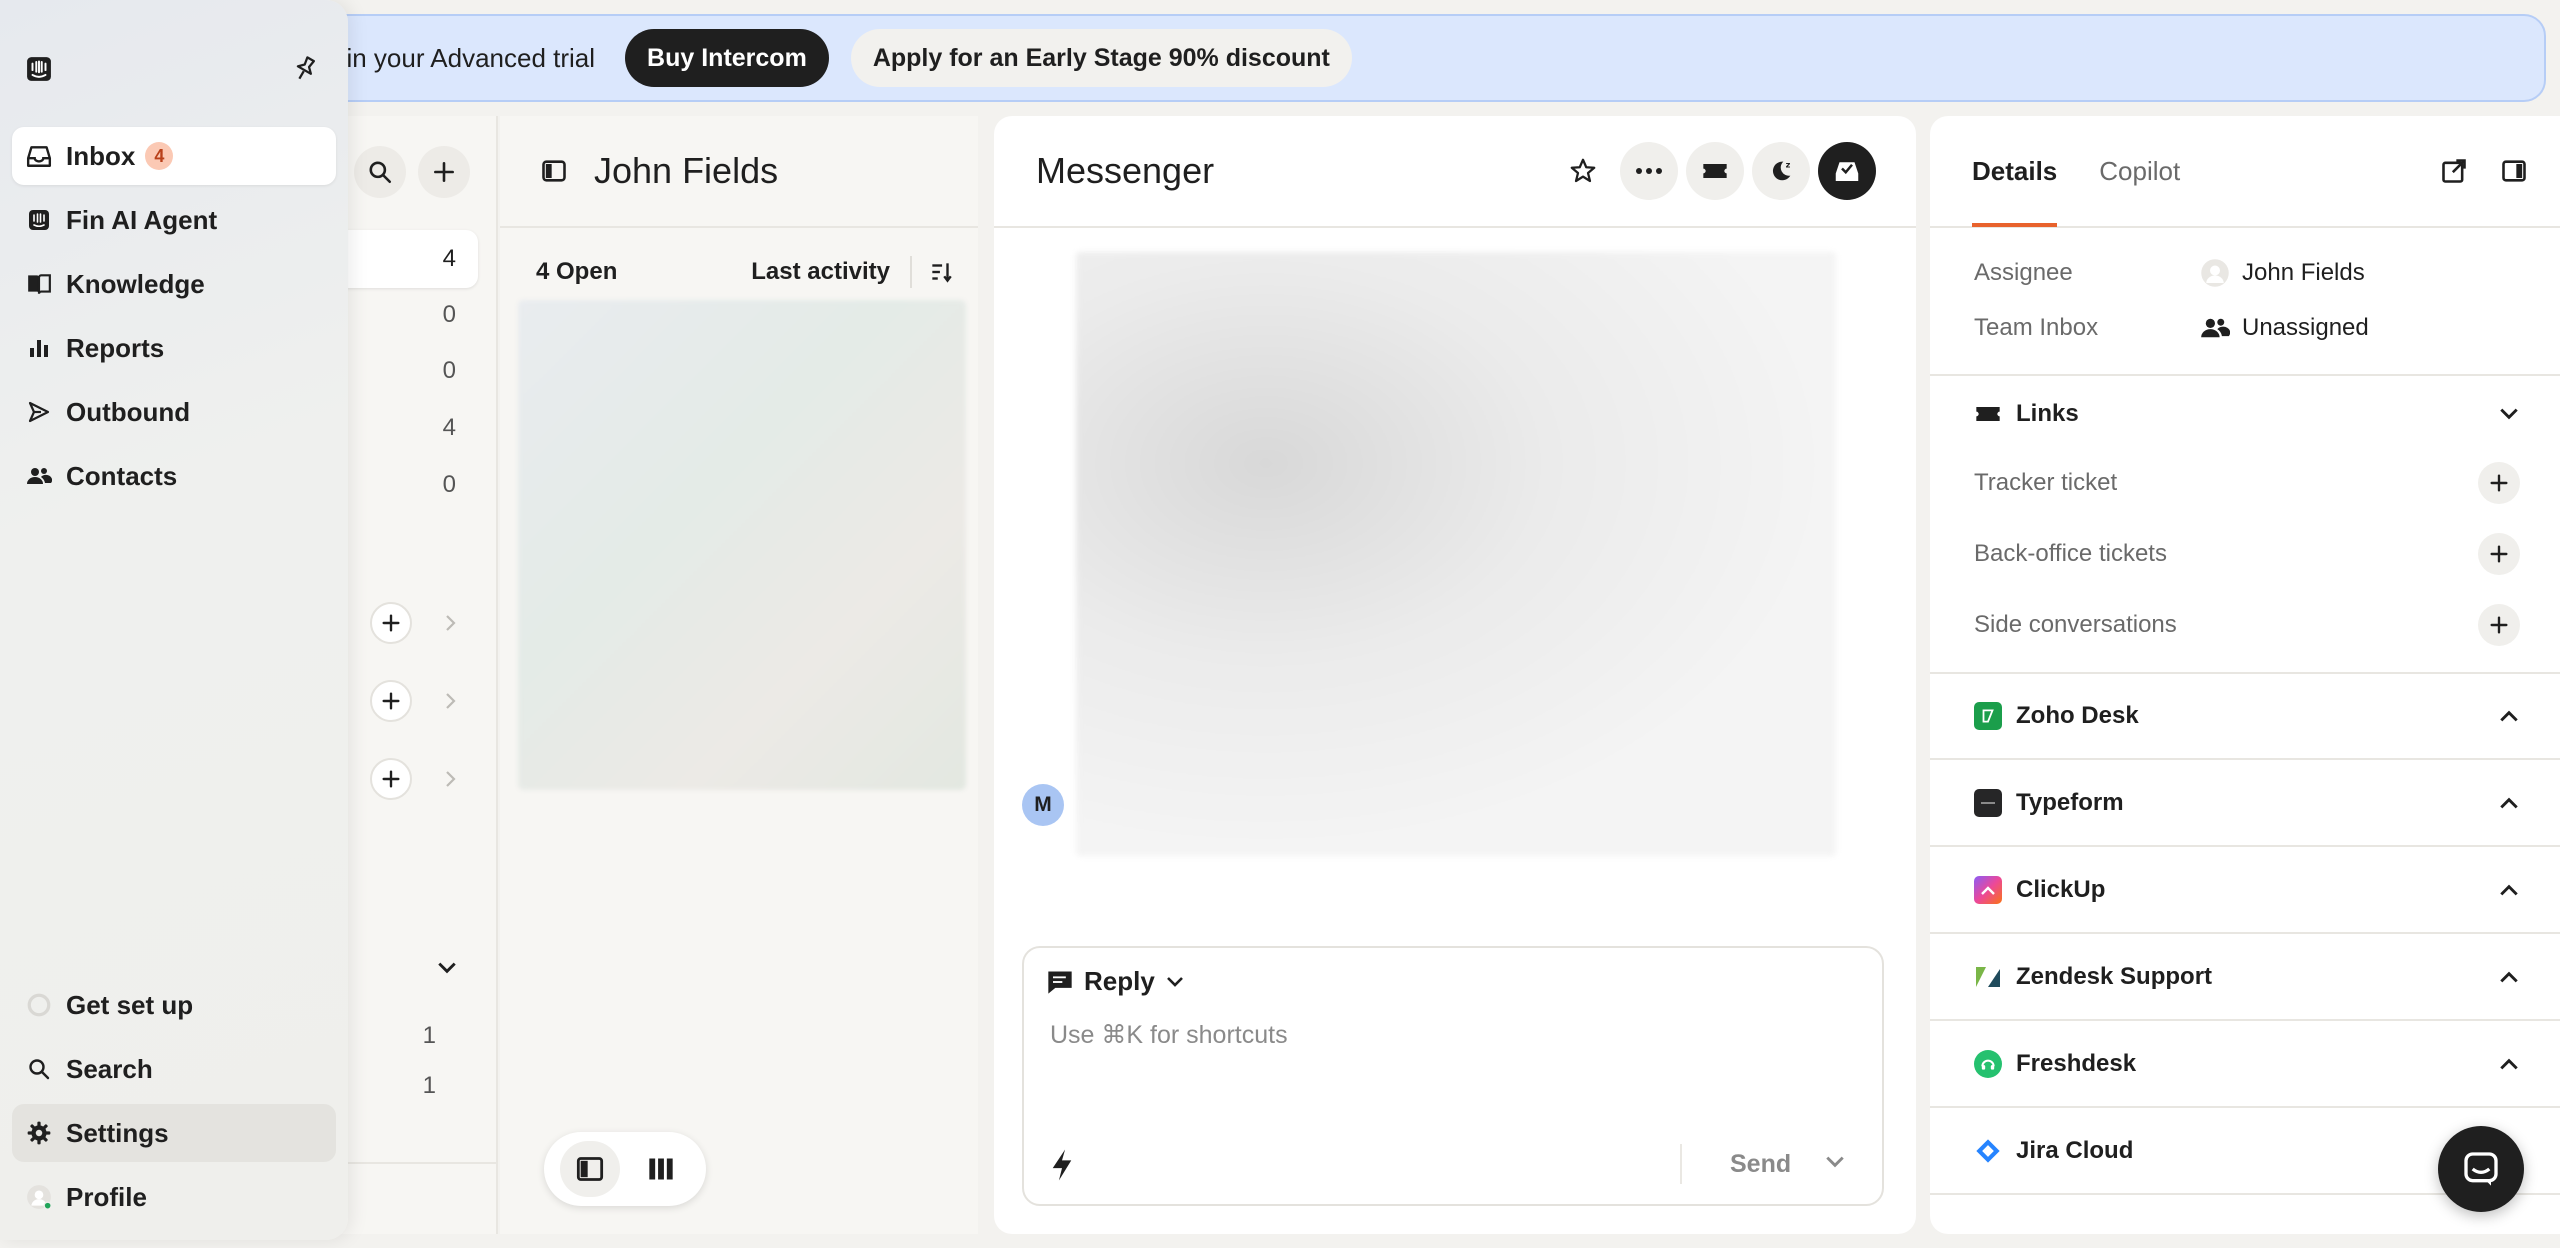 The width and height of the screenshot is (2560, 1248). What do you see at coordinates (174, 1069) in the screenshot?
I see `nav-item-search: Search` at bounding box center [174, 1069].